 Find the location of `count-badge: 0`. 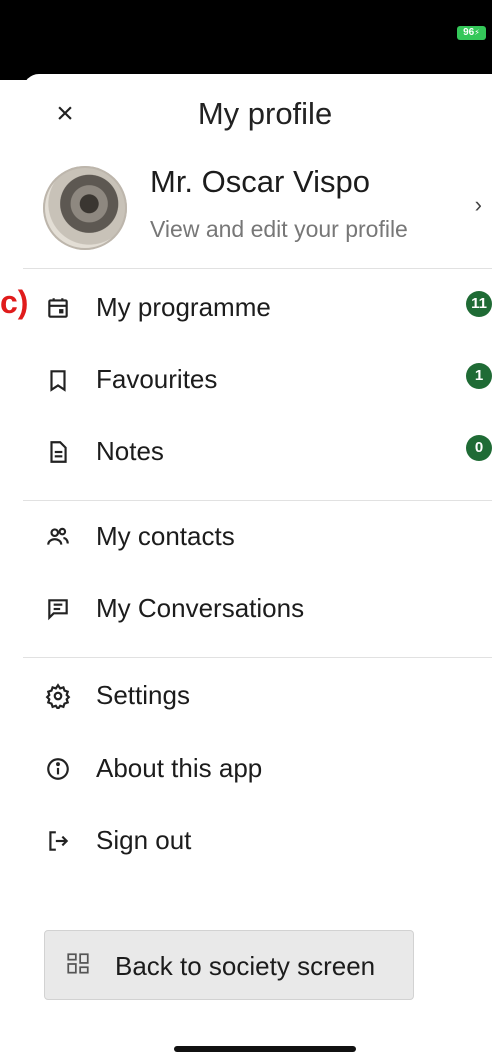

count-badge: 0 is located at coordinates (479, 448).